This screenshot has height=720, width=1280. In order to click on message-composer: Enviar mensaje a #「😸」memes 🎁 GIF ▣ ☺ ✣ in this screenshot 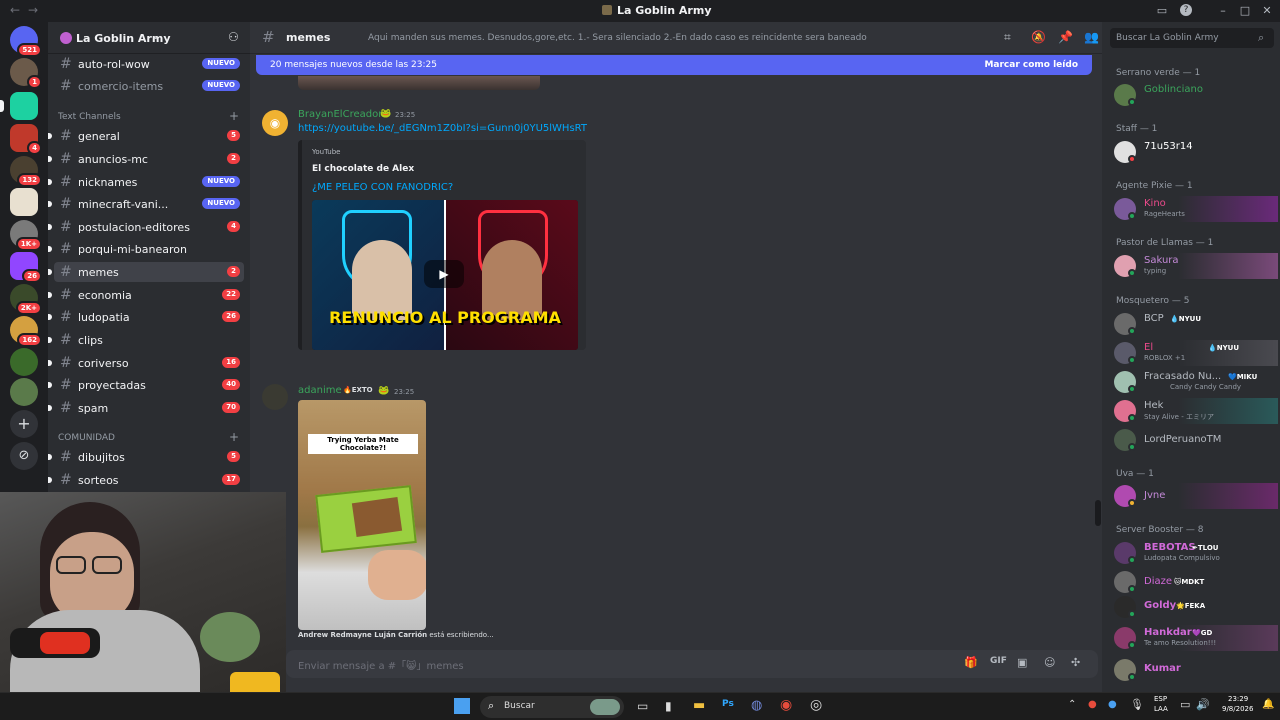, I will do `click(692, 664)`.